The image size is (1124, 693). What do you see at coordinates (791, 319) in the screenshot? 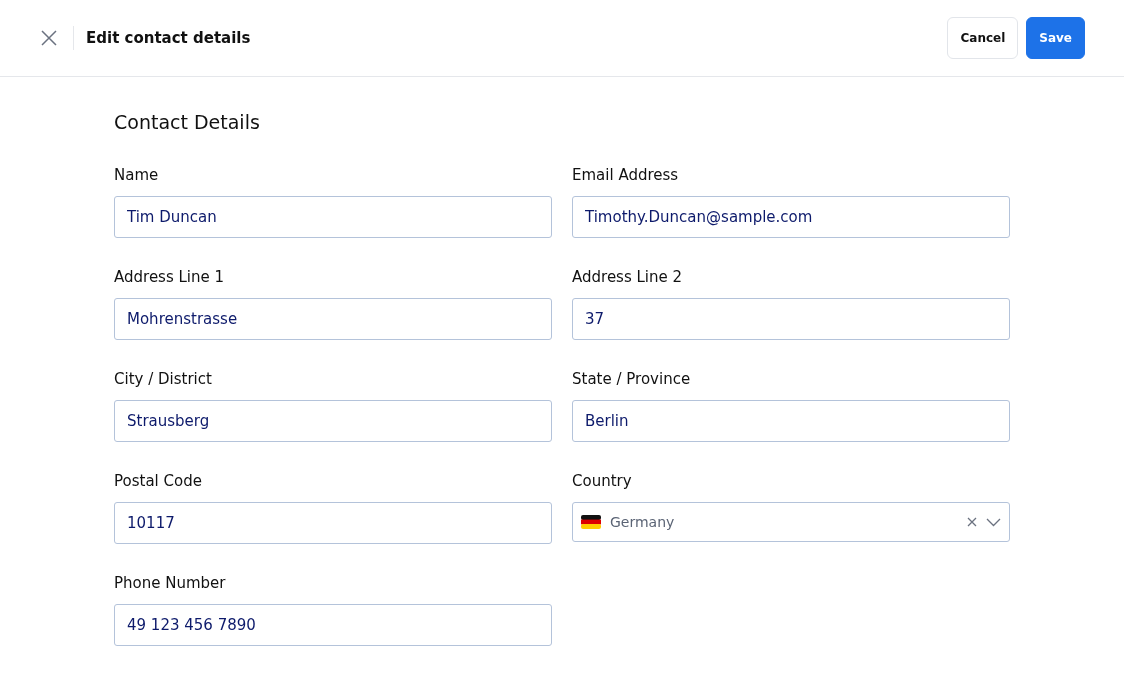
I see `input-field: 37` at bounding box center [791, 319].